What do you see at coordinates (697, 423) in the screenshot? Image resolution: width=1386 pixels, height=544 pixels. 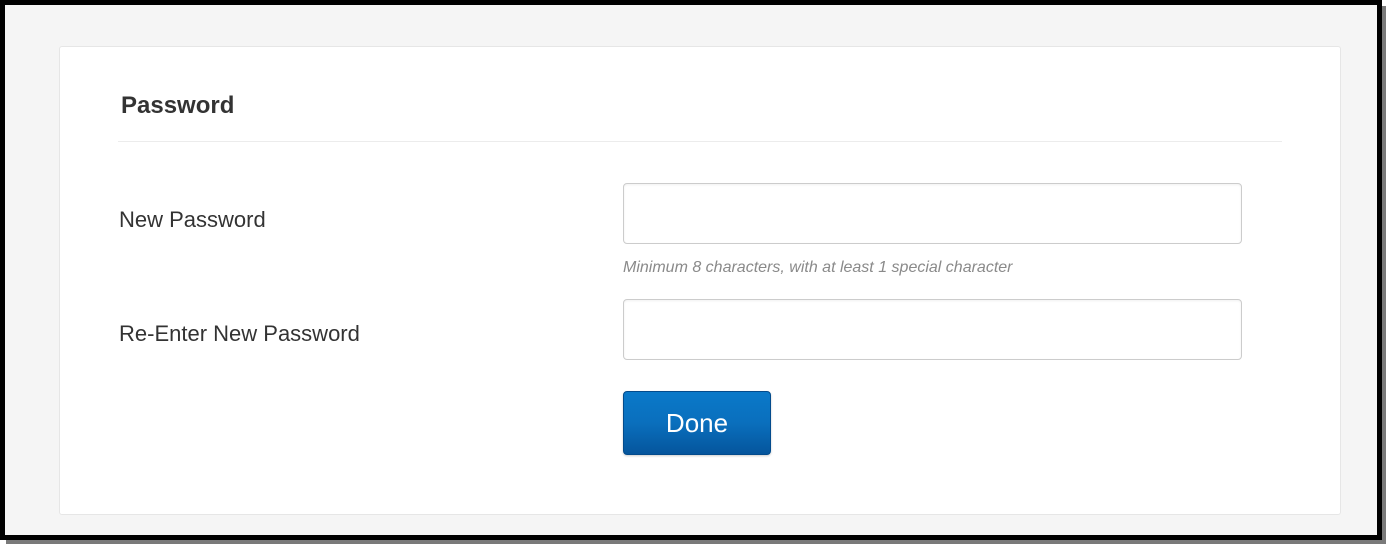 I see `done-button: Done` at bounding box center [697, 423].